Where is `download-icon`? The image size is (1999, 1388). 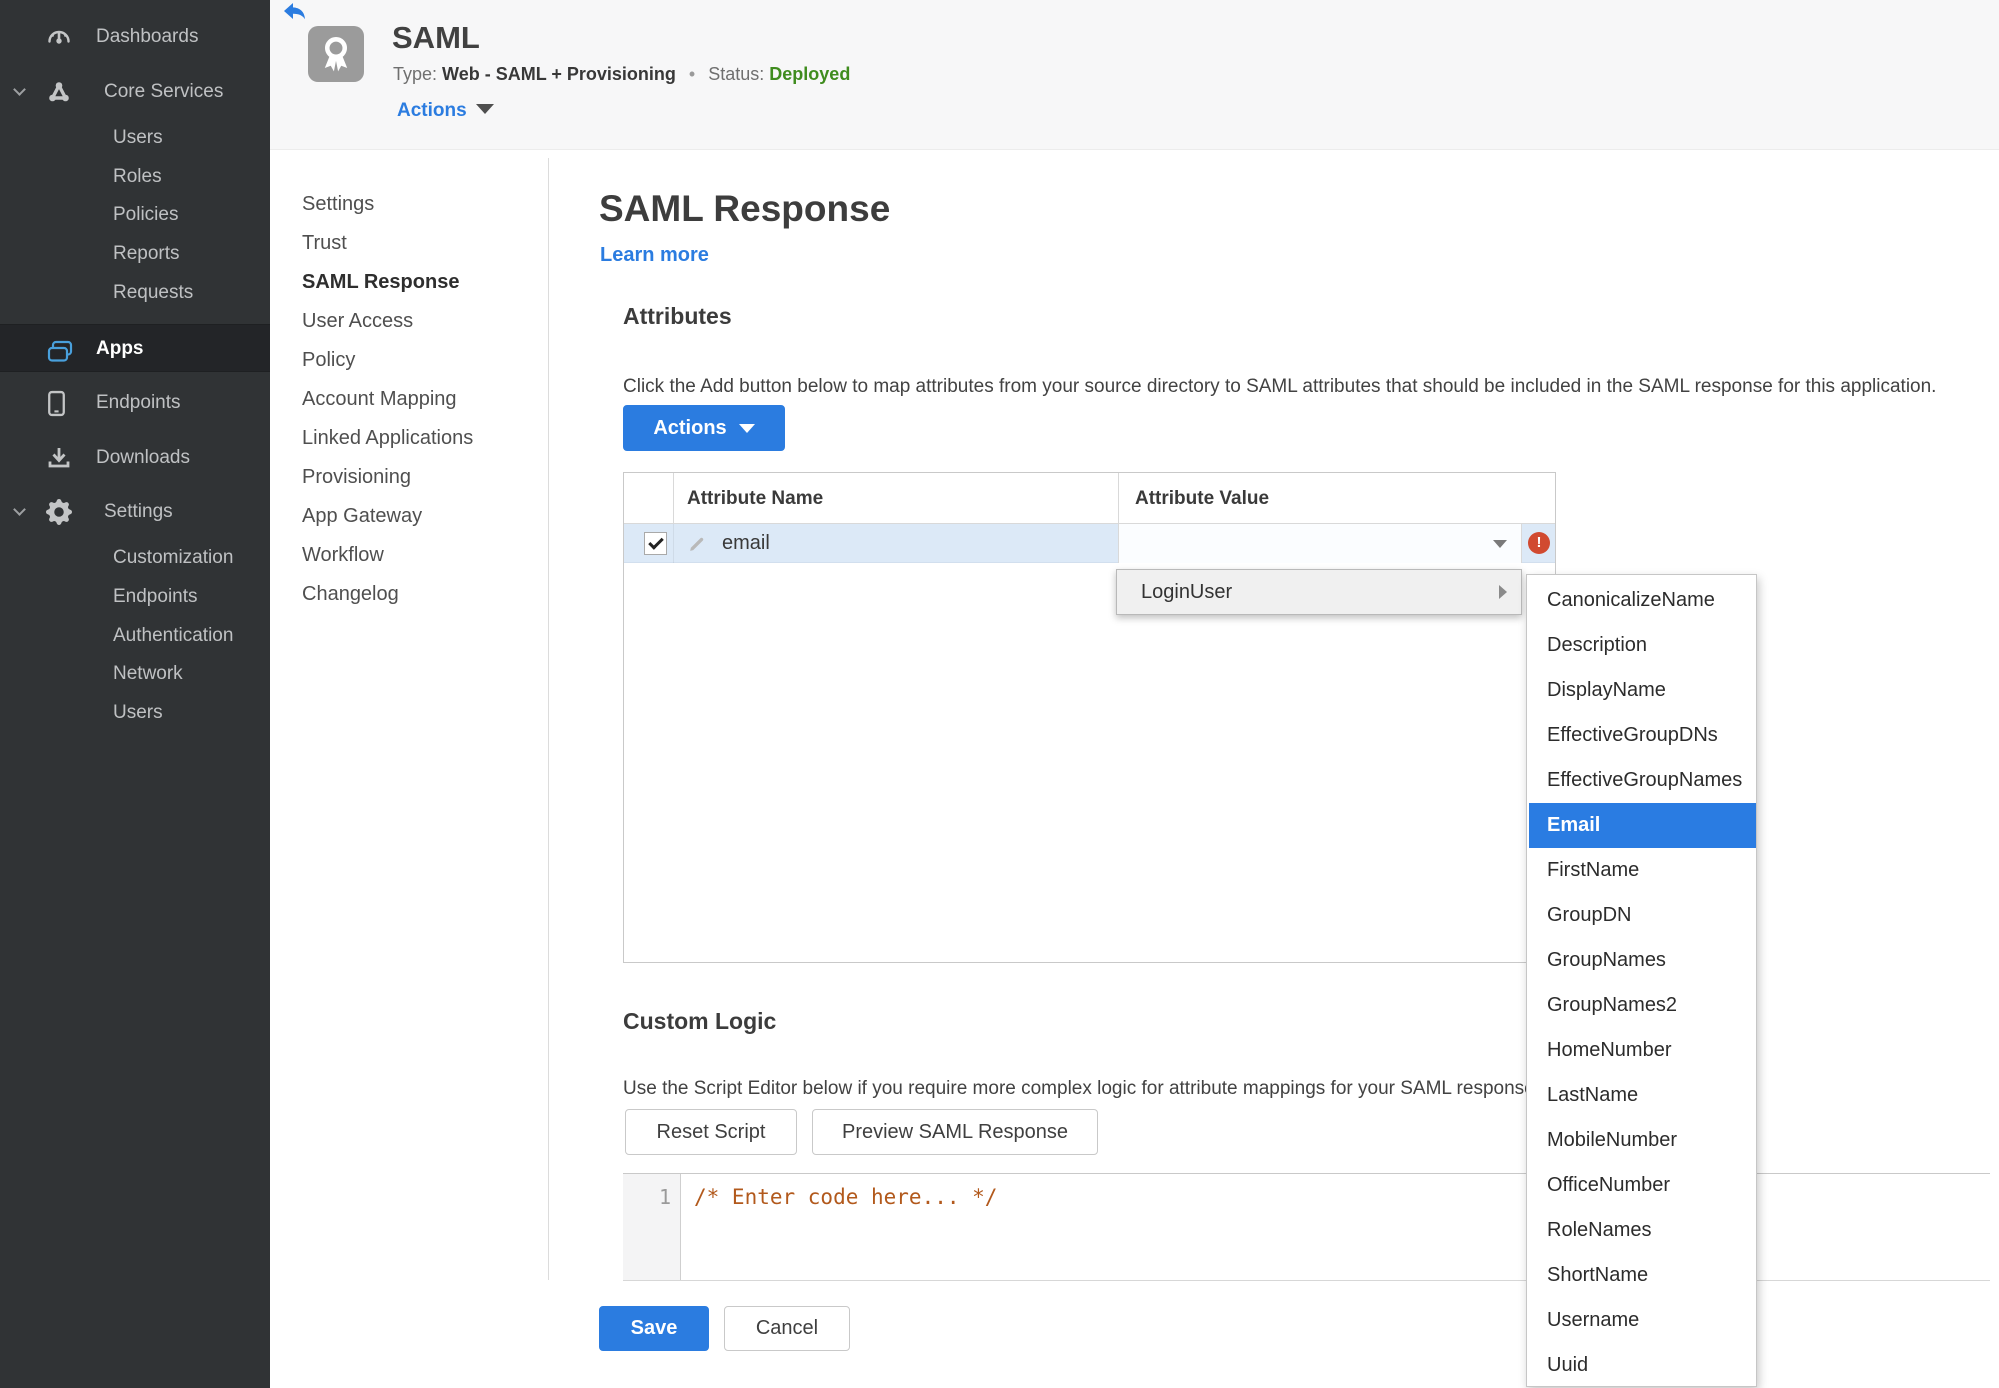 download-icon is located at coordinates (59, 458).